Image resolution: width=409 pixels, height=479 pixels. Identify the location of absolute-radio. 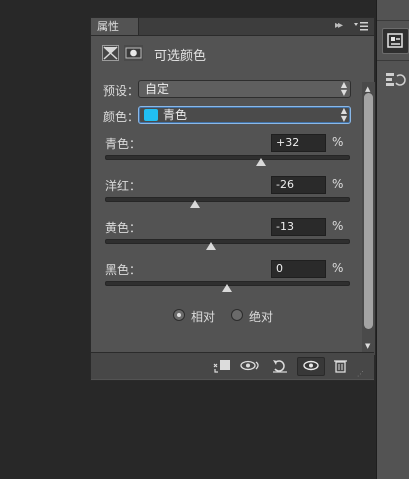
(237, 315).